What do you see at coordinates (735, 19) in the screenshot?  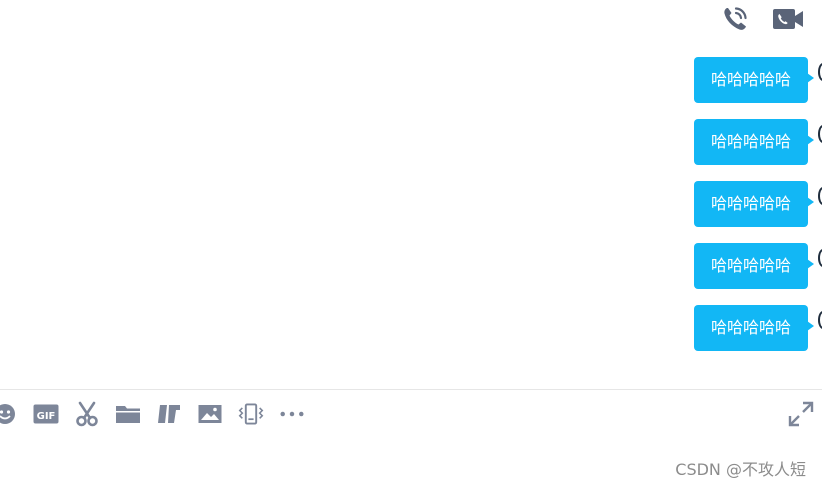 I see `phone-call-icon` at bounding box center [735, 19].